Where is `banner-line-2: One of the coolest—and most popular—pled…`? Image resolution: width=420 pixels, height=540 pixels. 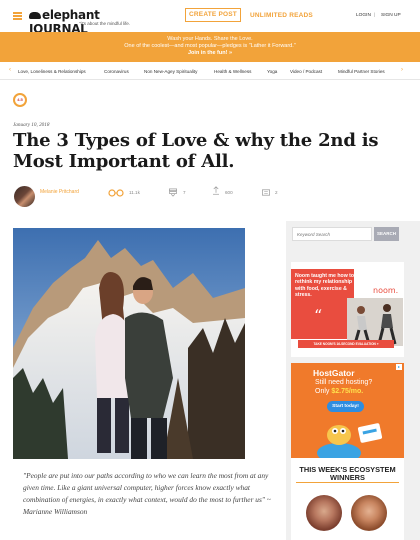 banner-line-2: One of the coolest—and most popular—pled… is located at coordinates (210, 46).